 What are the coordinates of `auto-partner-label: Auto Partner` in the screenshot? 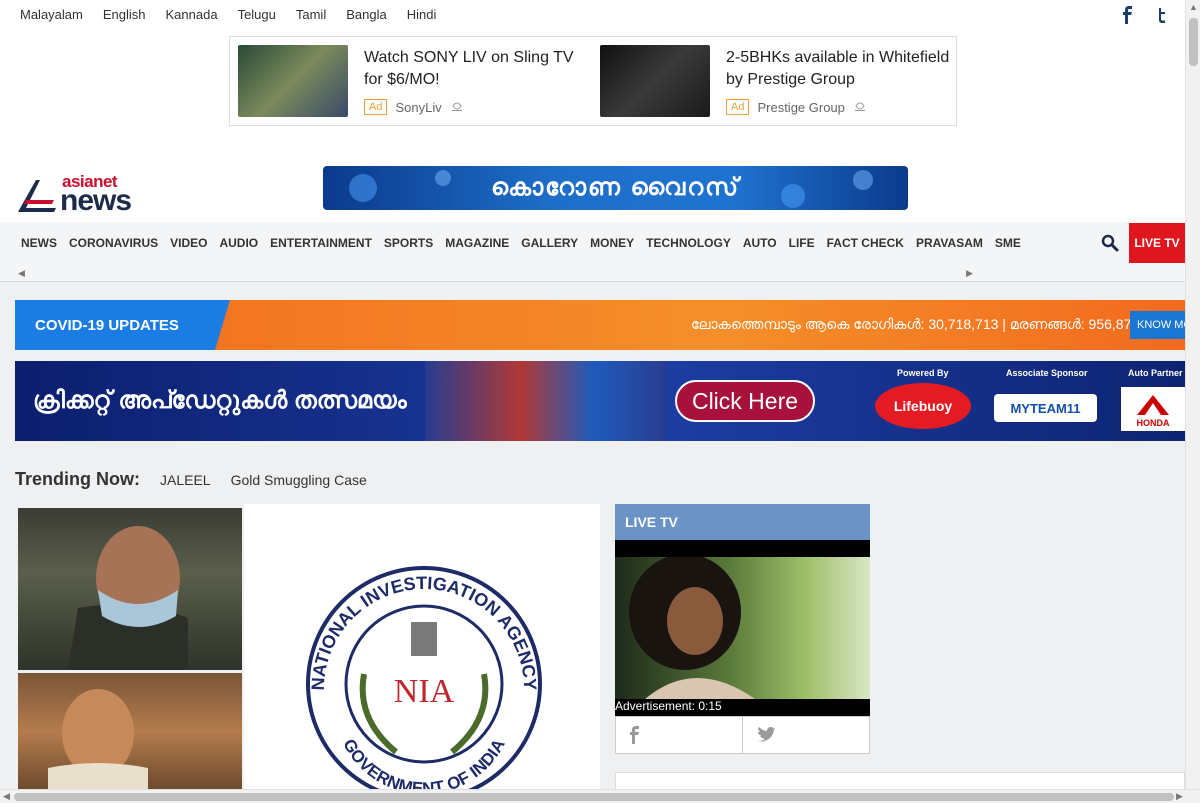 It's located at (1155, 373).